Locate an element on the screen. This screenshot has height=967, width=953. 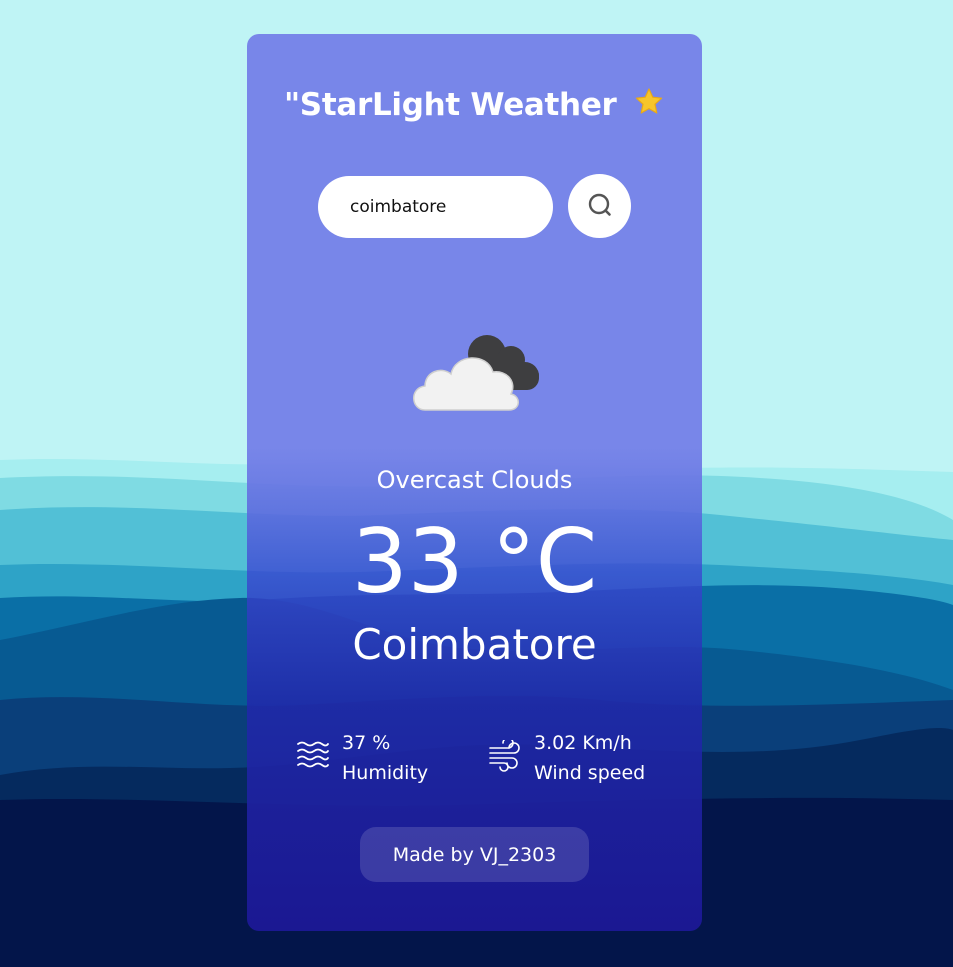
app-title: "StarLight Weather is located at coordinates (474, 106).